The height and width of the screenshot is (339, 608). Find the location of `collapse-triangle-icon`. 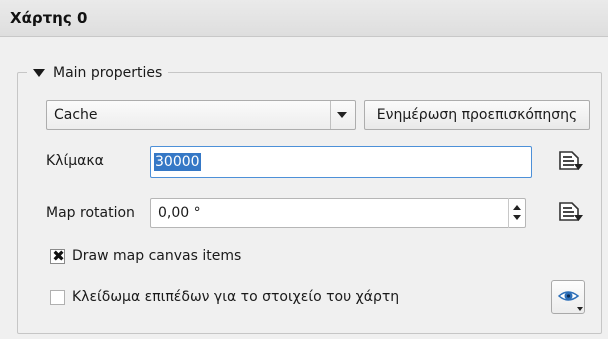

collapse-triangle-icon is located at coordinates (39, 73).